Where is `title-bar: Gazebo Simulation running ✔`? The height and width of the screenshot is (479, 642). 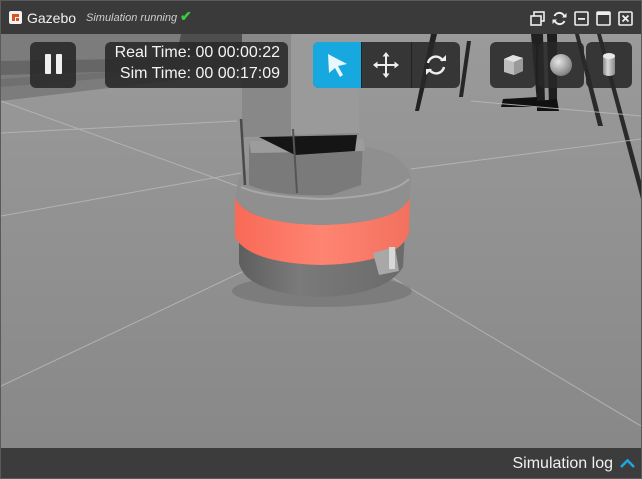
title-bar: Gazebo Simulation running ✔ is located at coordinates (321, 17).